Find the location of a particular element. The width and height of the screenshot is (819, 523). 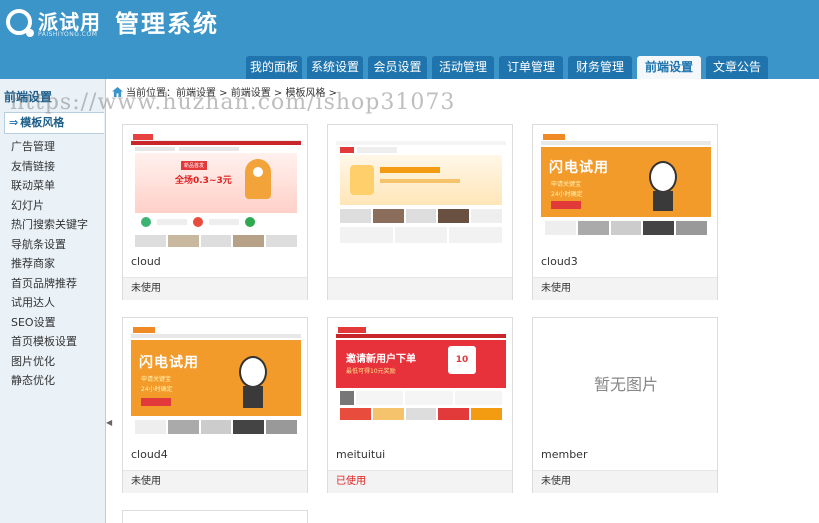

tab-dashboard: 我的面板 is located at coordinates (274, 67).